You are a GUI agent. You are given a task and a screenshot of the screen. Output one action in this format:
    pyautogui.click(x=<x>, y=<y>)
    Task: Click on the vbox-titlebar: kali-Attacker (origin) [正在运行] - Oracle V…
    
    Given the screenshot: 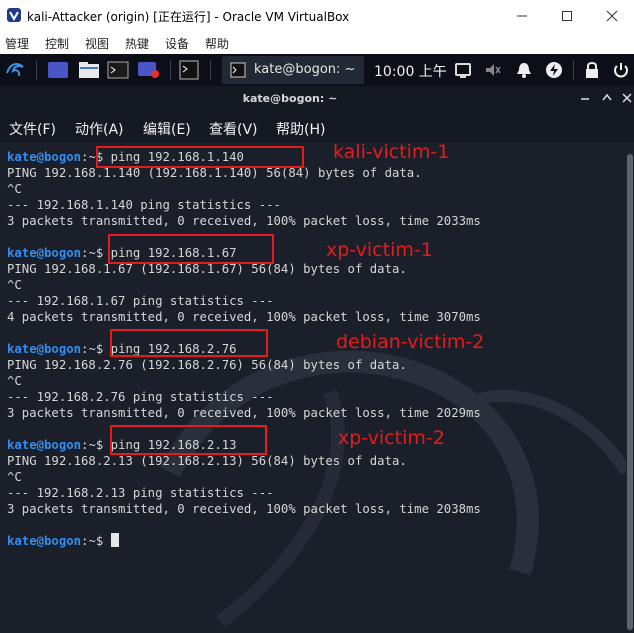 What is the action you would take?
    pyautogui.click(x=317, y=16)
    